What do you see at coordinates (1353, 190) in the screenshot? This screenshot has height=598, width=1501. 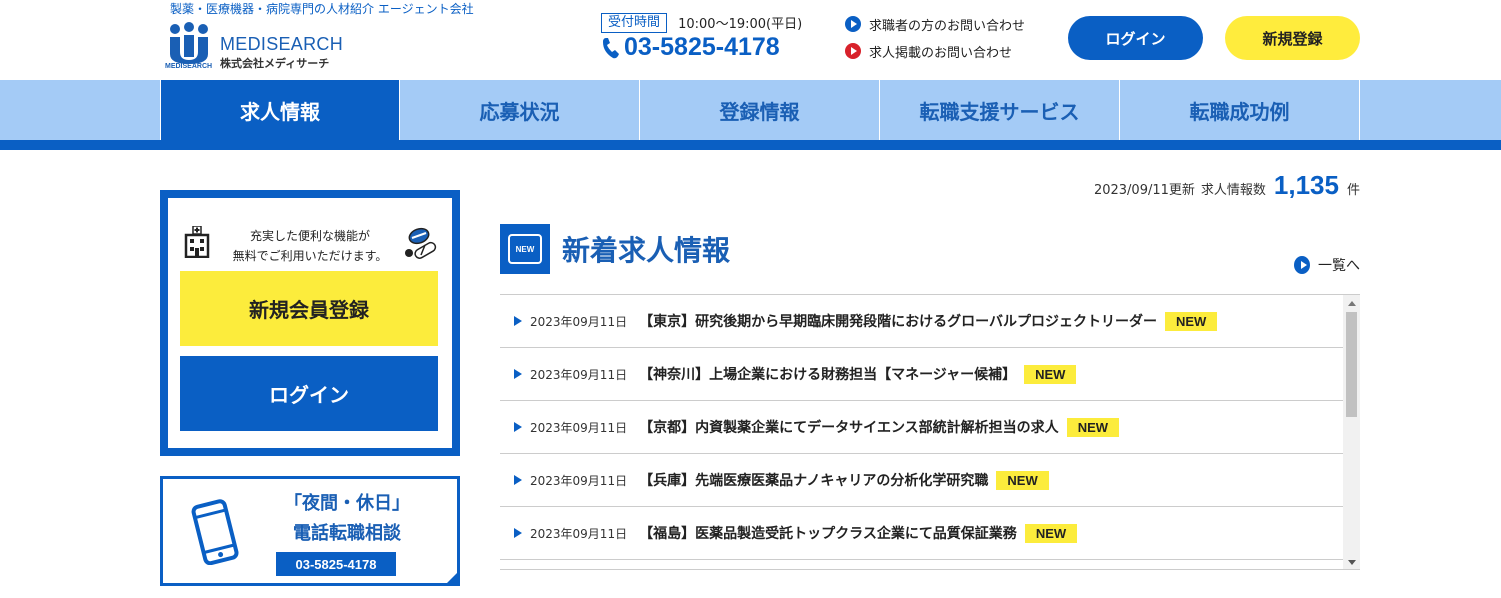 I see `update-unit: 件` at bounding box center [1353, 190].